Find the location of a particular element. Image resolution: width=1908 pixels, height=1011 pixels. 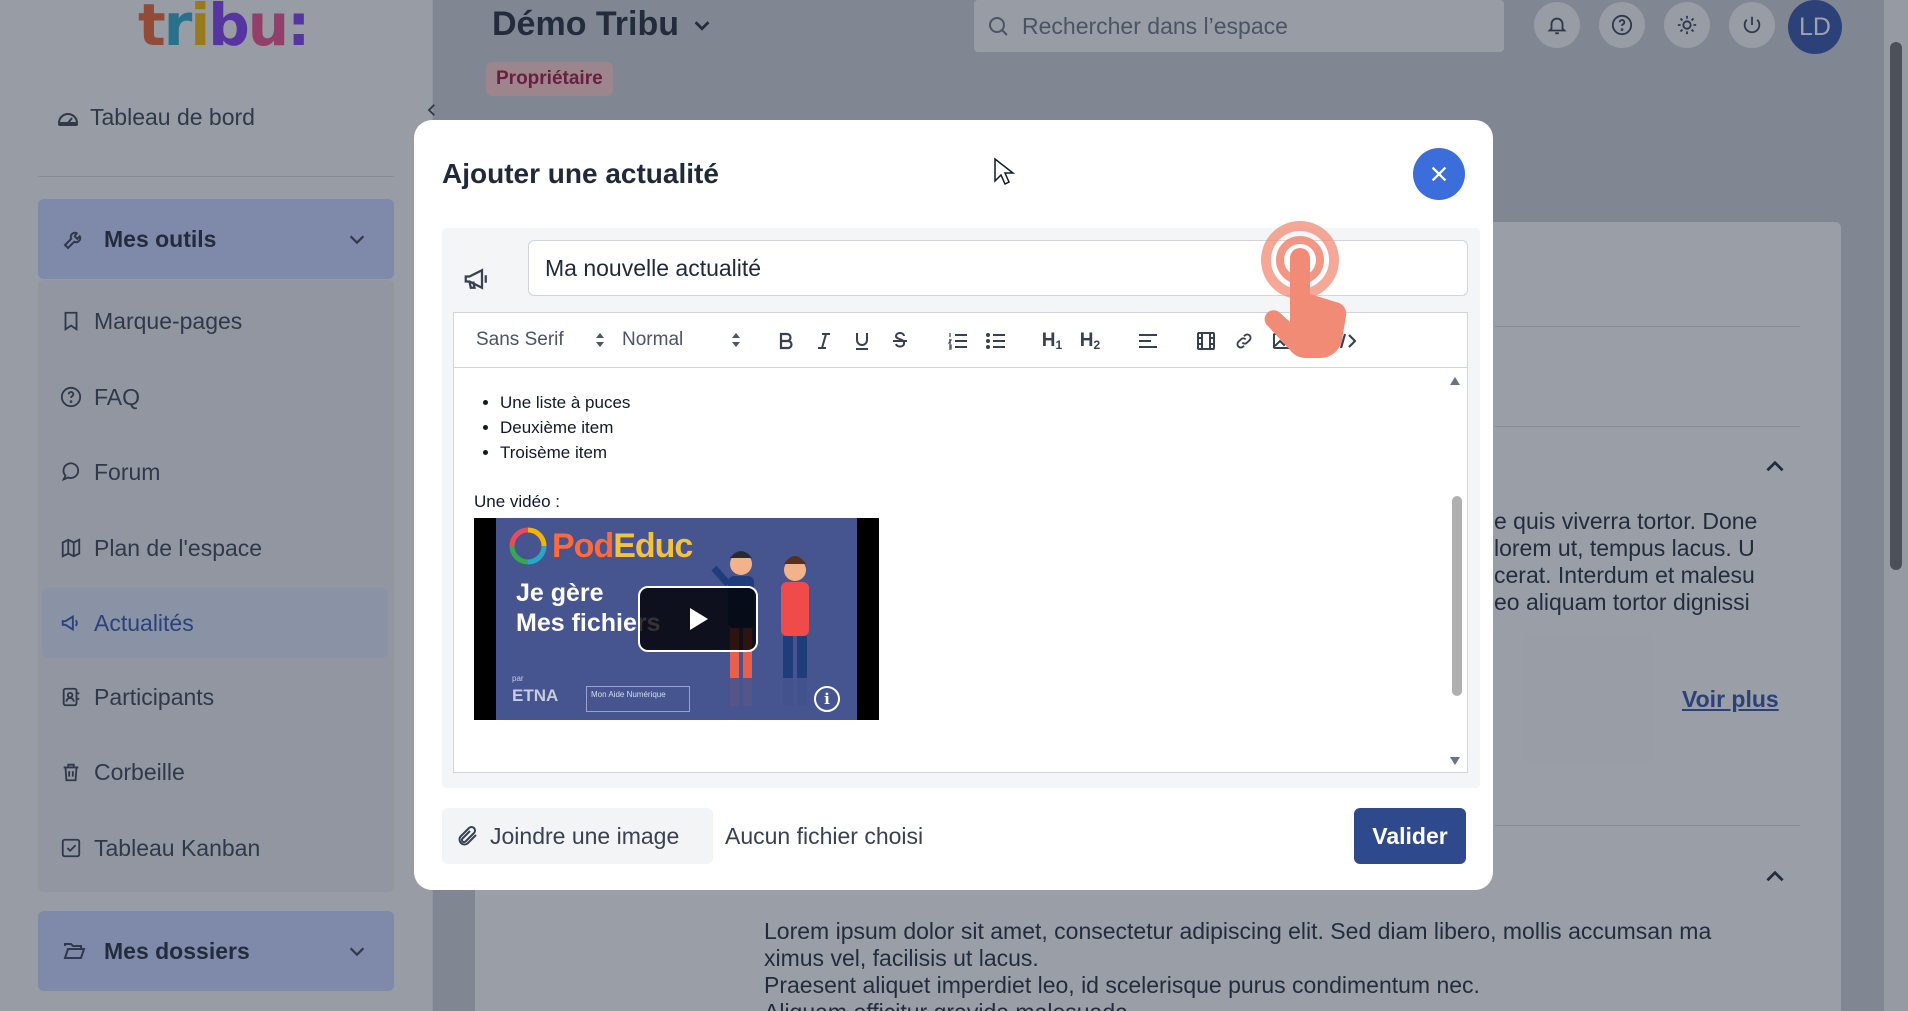

strike-button is located at coordinates (900, 341).